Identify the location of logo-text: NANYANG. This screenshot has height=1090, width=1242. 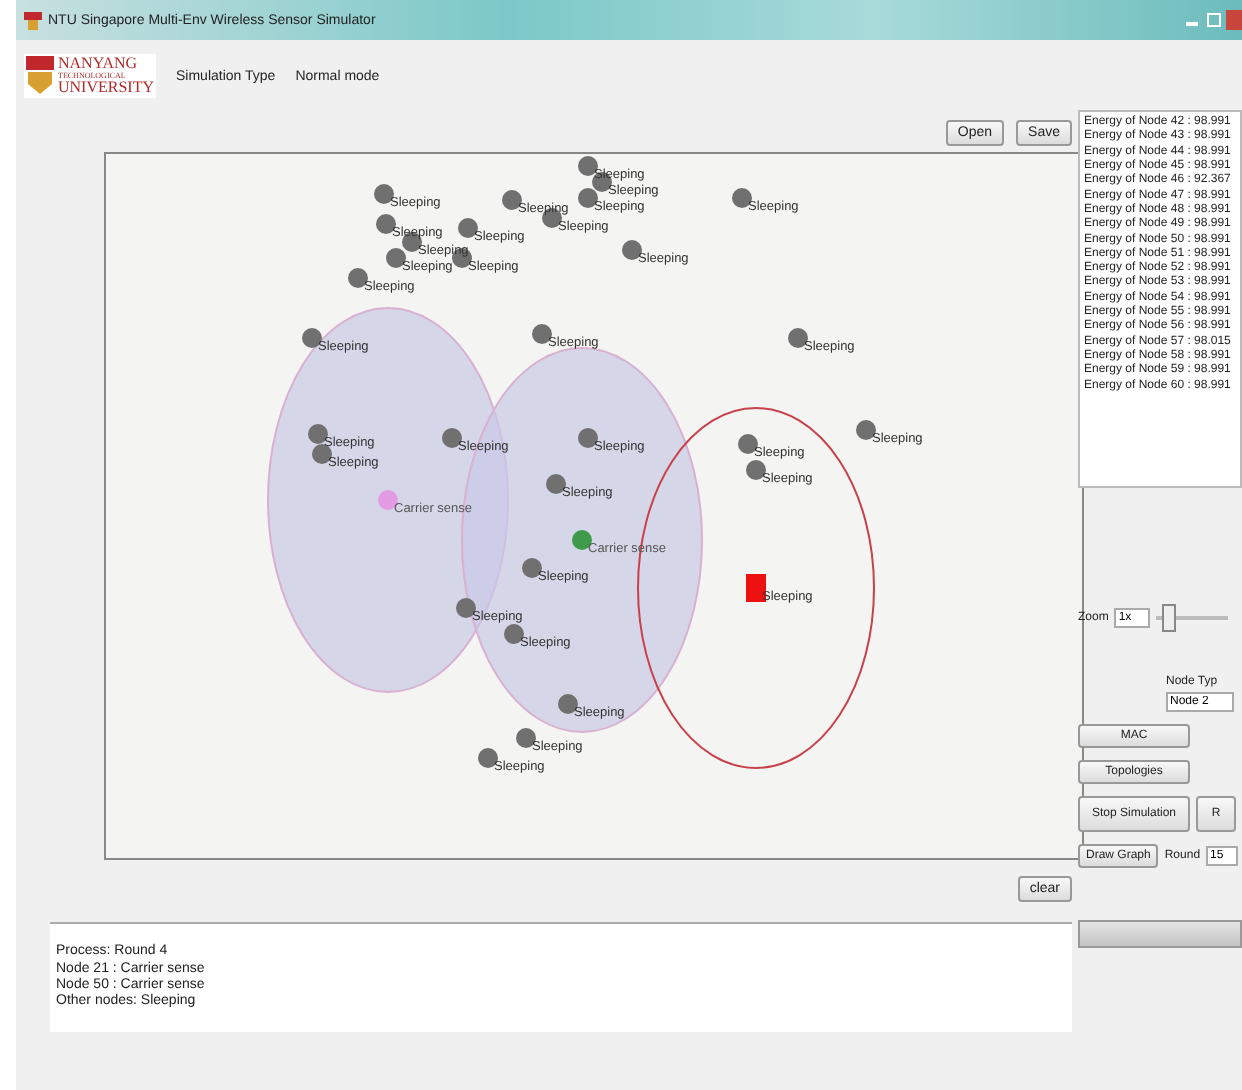
(99, 64).